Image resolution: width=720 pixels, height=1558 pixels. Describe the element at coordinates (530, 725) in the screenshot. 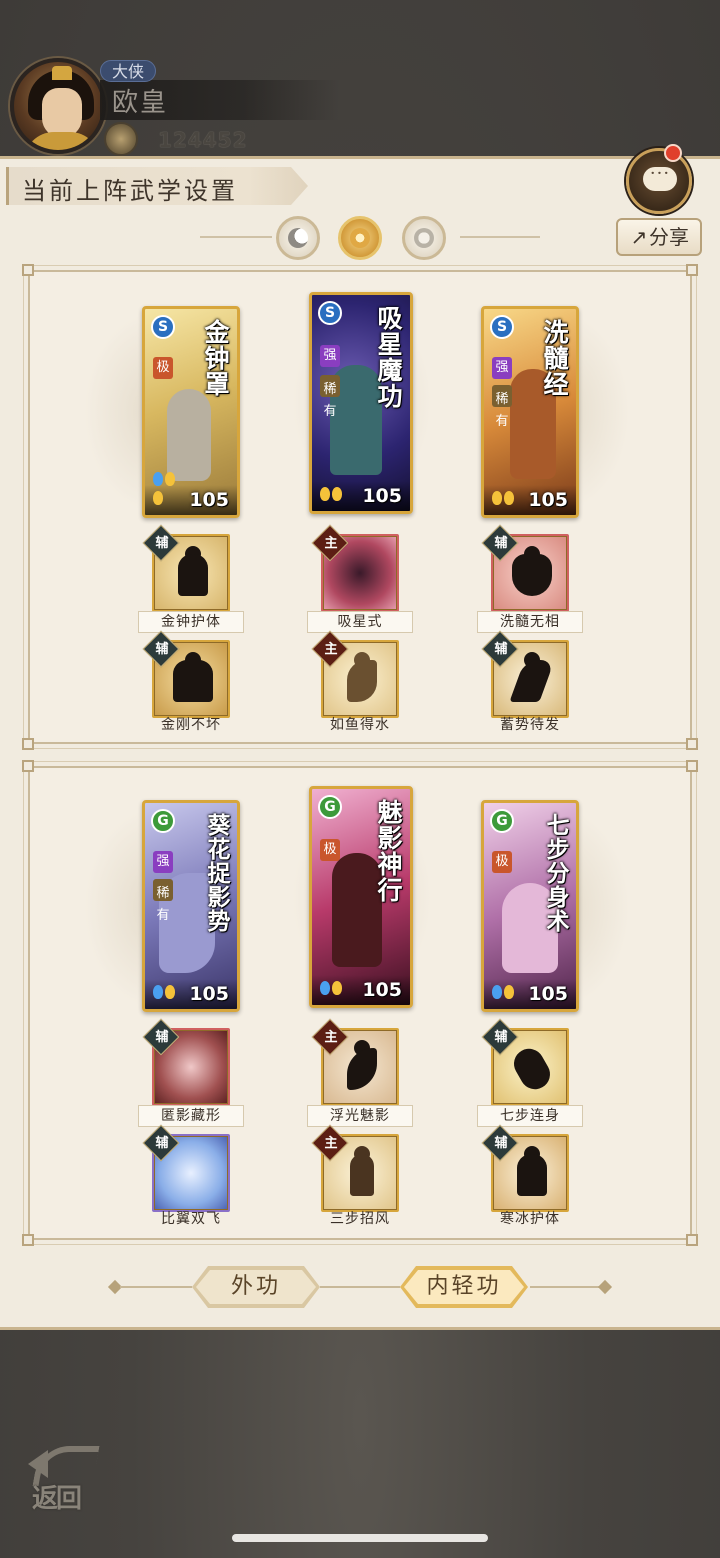

I see `skill-label: 蓄势待发` at that location.